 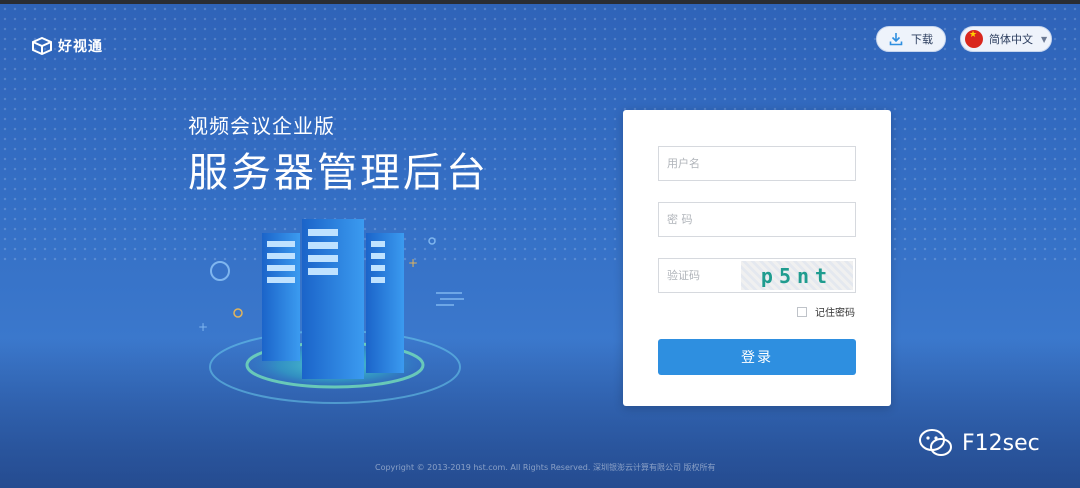 I want to click on download-label: 下载, so click(x=922, y=39).